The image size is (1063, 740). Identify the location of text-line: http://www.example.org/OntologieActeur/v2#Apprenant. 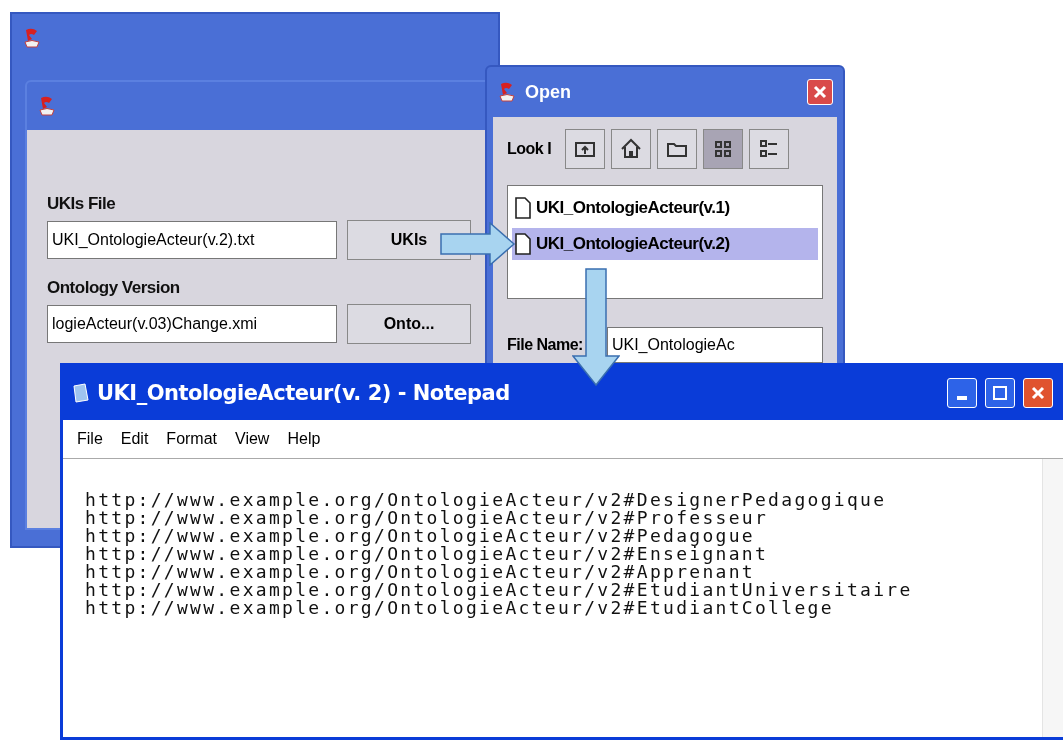
(420, 572).